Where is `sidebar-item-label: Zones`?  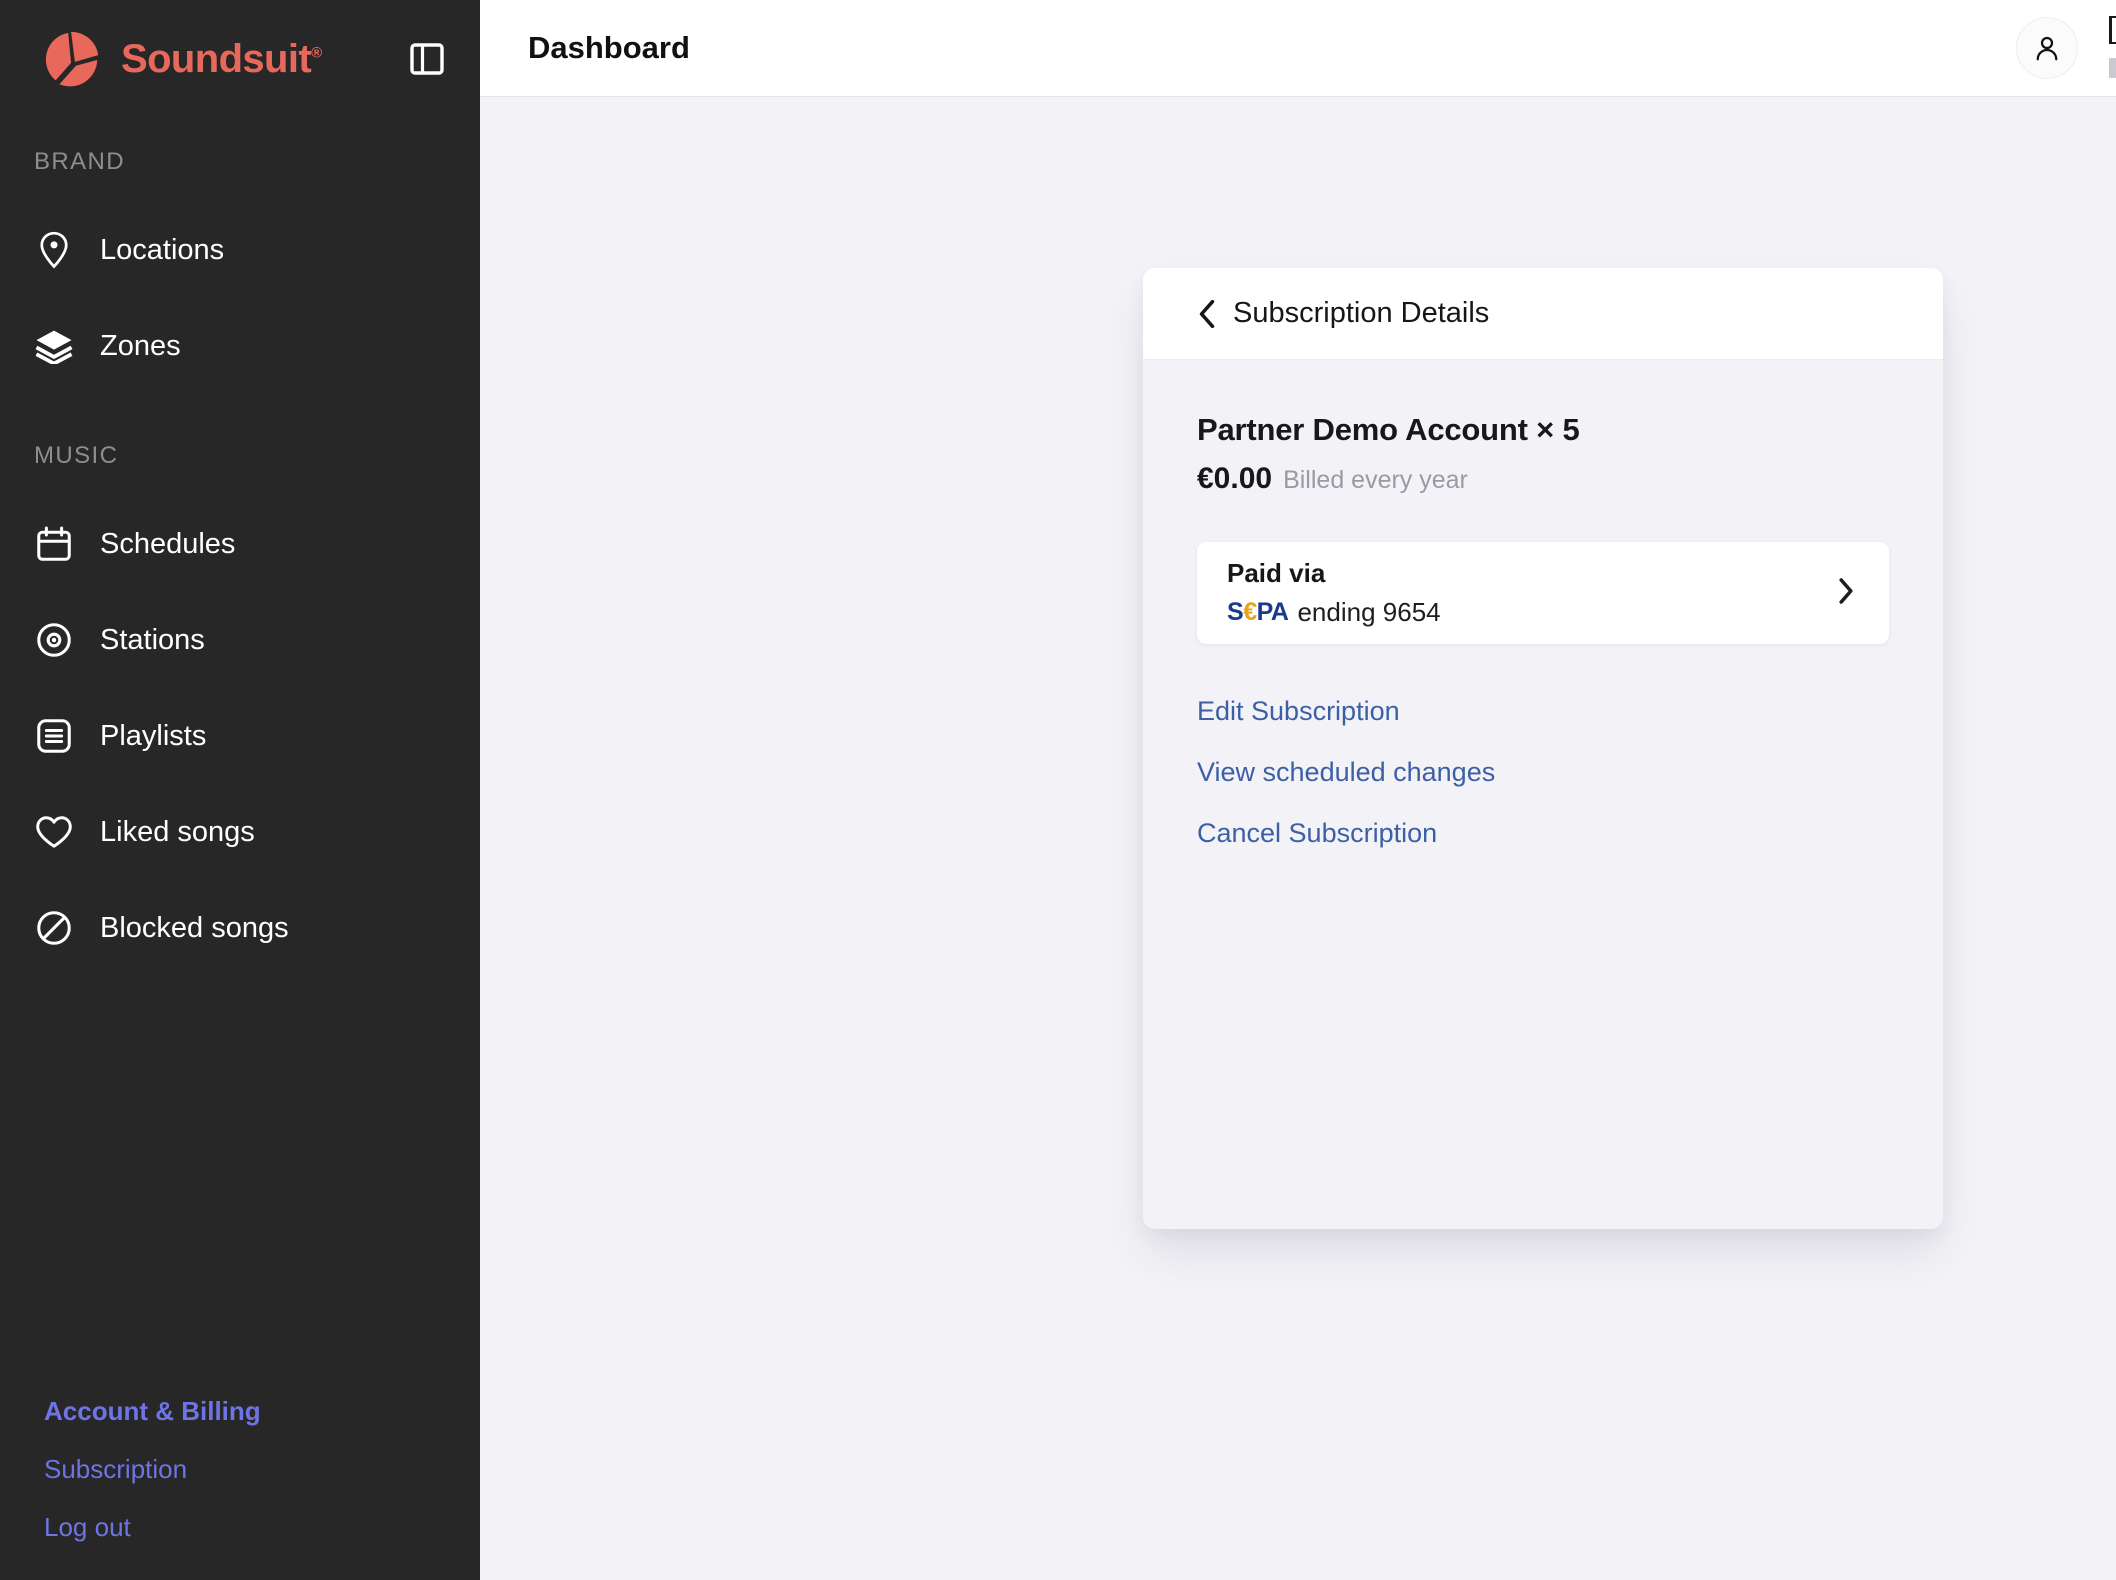
sidebar-item-label: Zones is located at coordinates (140, 345).